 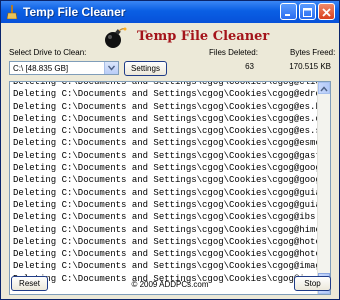 I want to click on minimize-button, so click(x=288, y=11).